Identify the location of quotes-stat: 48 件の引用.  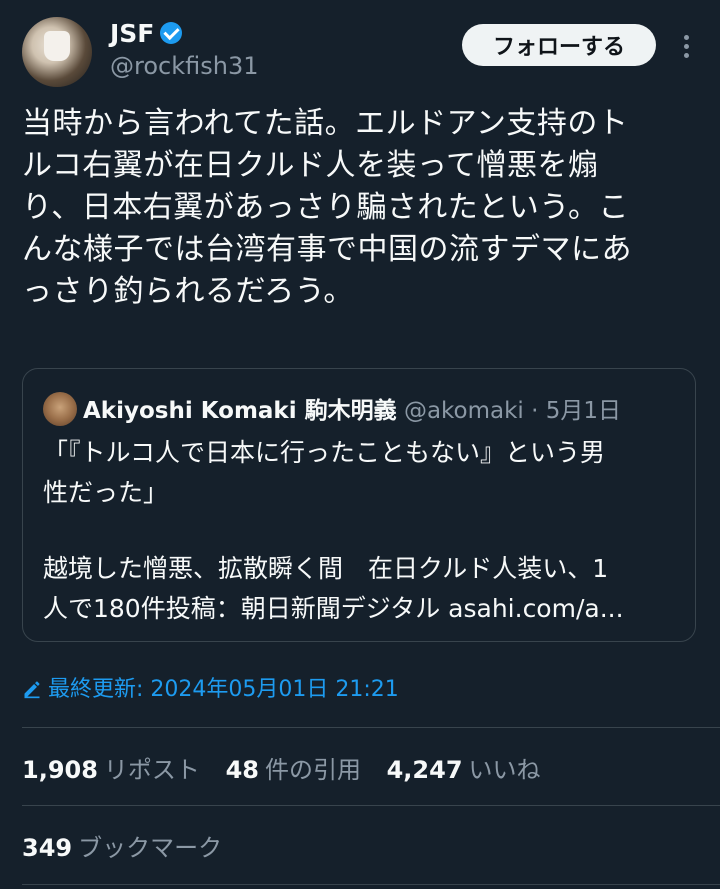
(293, 767).